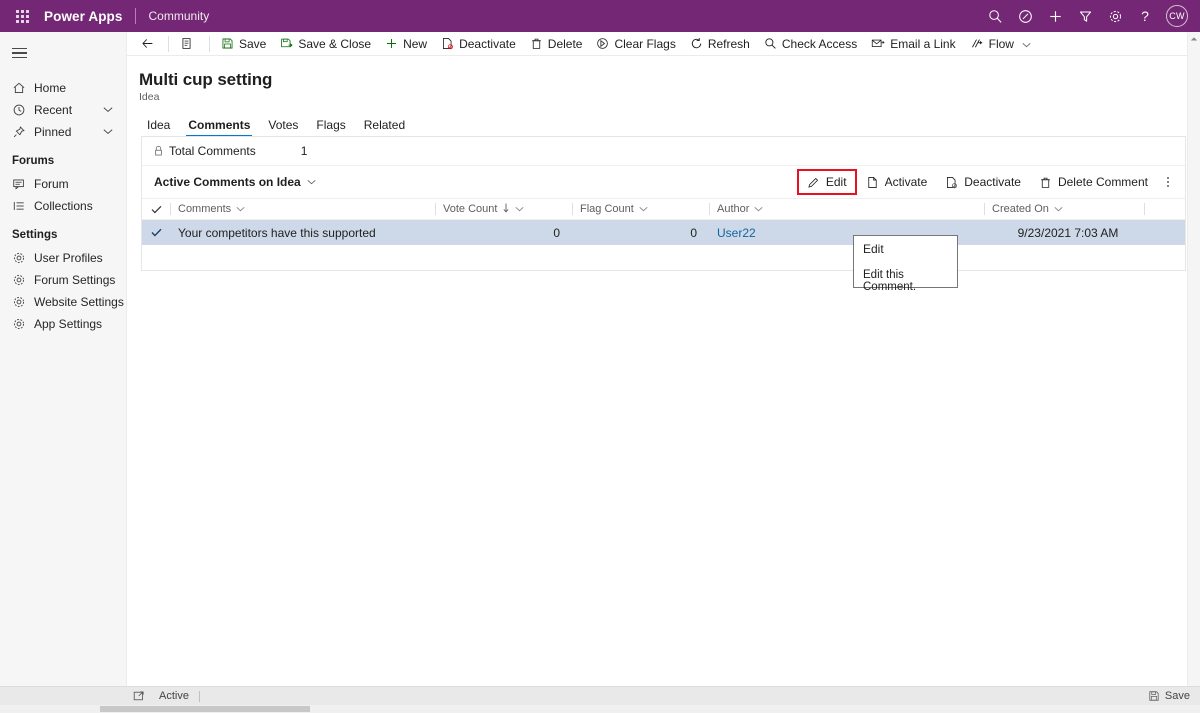 This screenshot has height=713, width=1200. I want to click on tab-votes: Votes, so click(283, 127).